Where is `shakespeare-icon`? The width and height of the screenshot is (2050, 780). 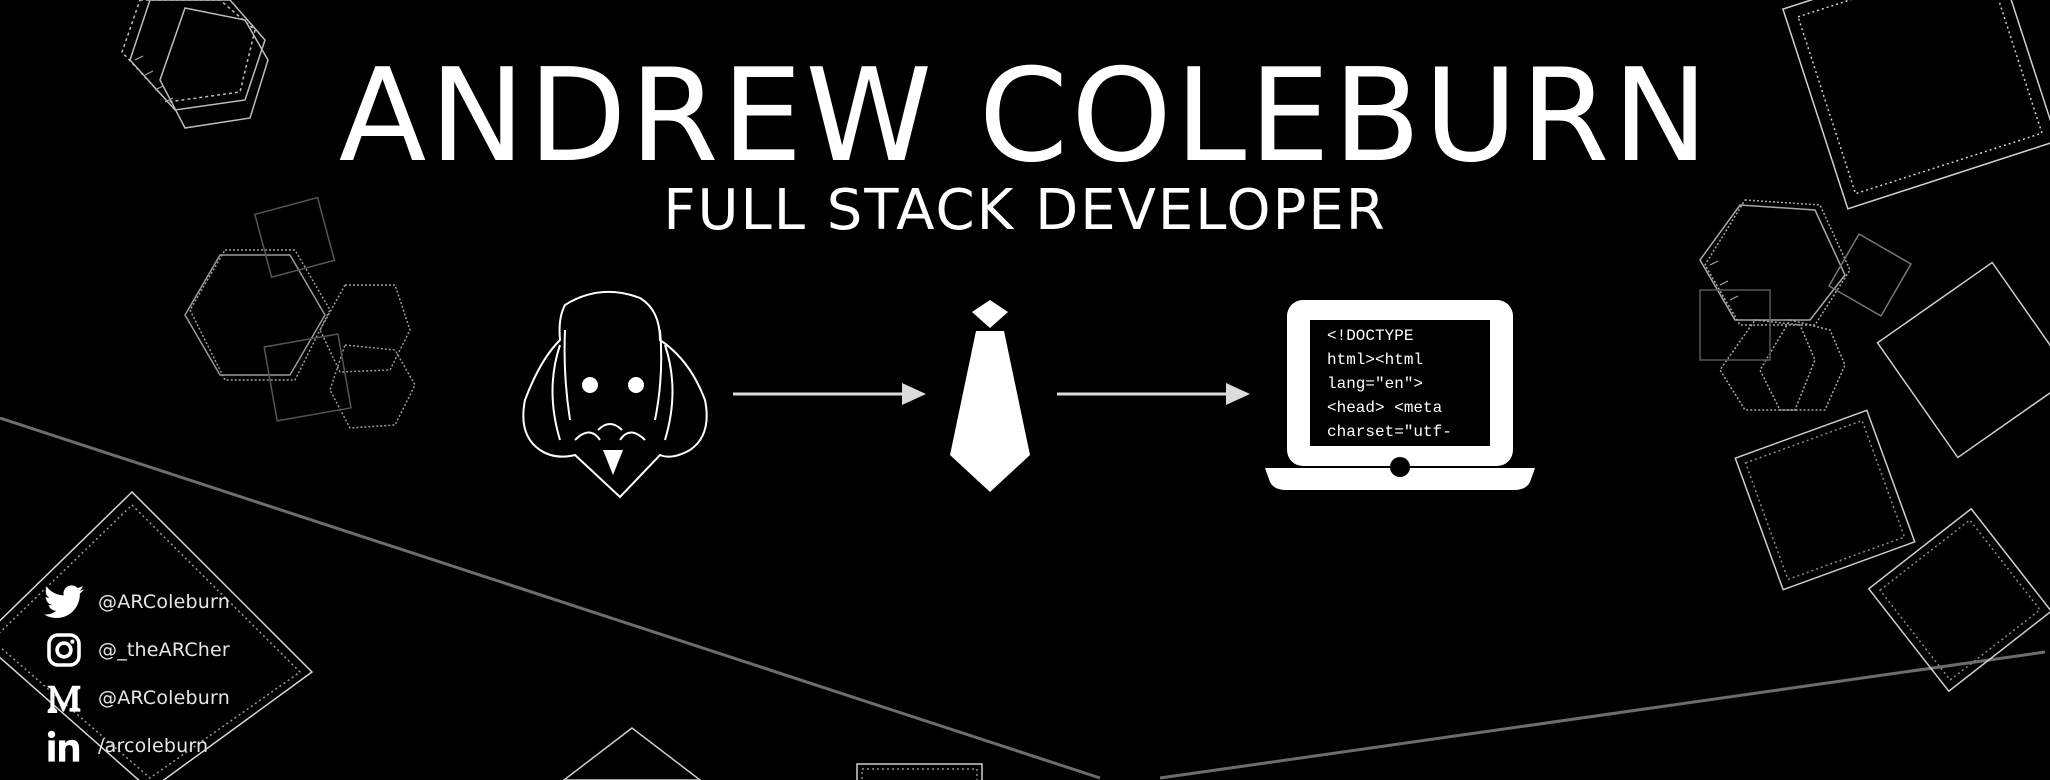
shakespeare-icon is located at coordinates (615, 394).